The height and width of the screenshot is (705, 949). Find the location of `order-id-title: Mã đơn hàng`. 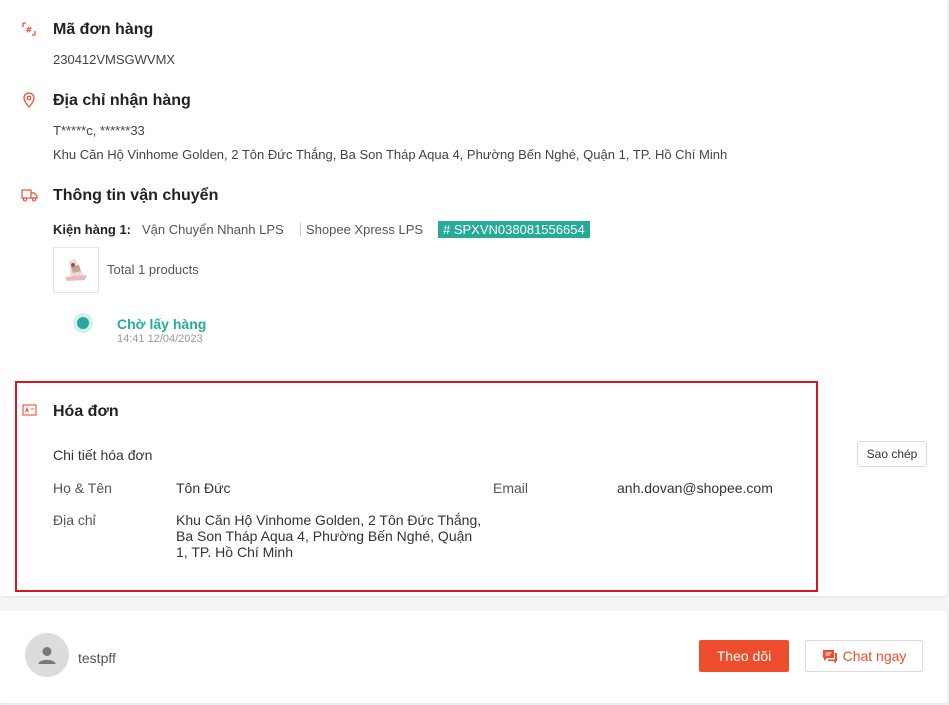

order-id-title: Mã đơn hàng is located at coordinates (103, 29).